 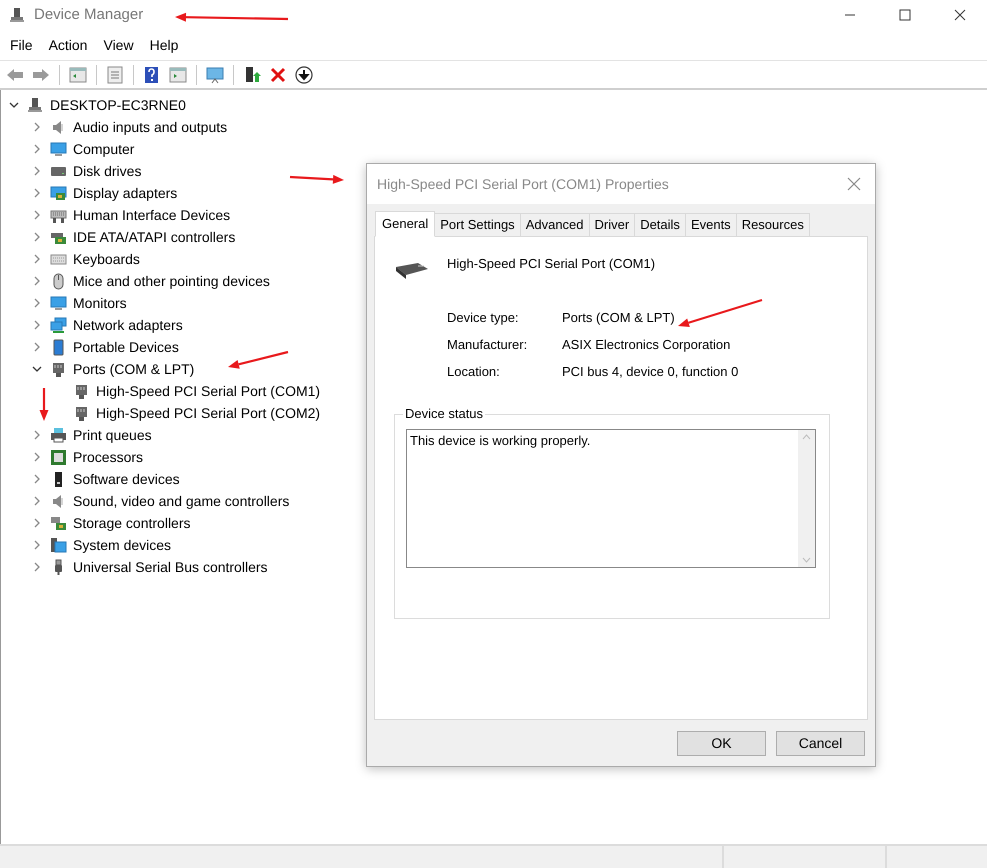 I want to click on printer-icon, so click(x=58, y=435).